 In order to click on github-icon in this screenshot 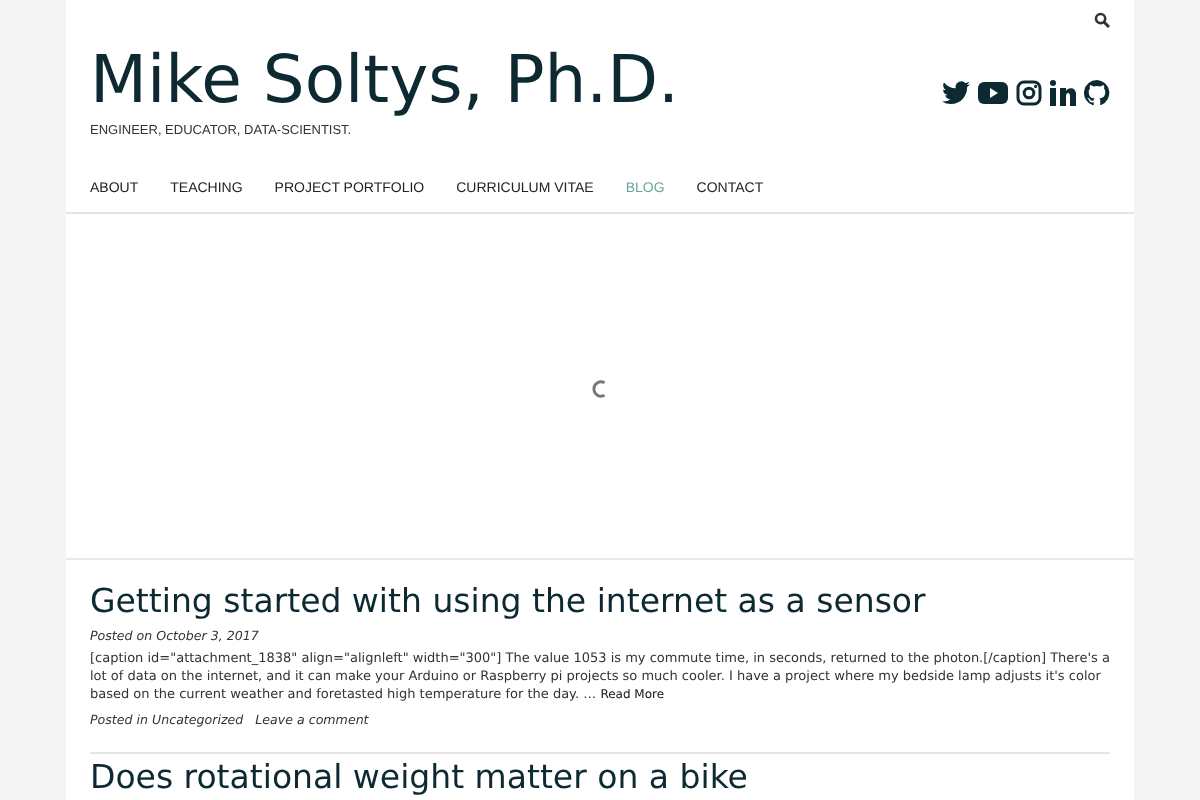, I will do `click(1097, 93)`.